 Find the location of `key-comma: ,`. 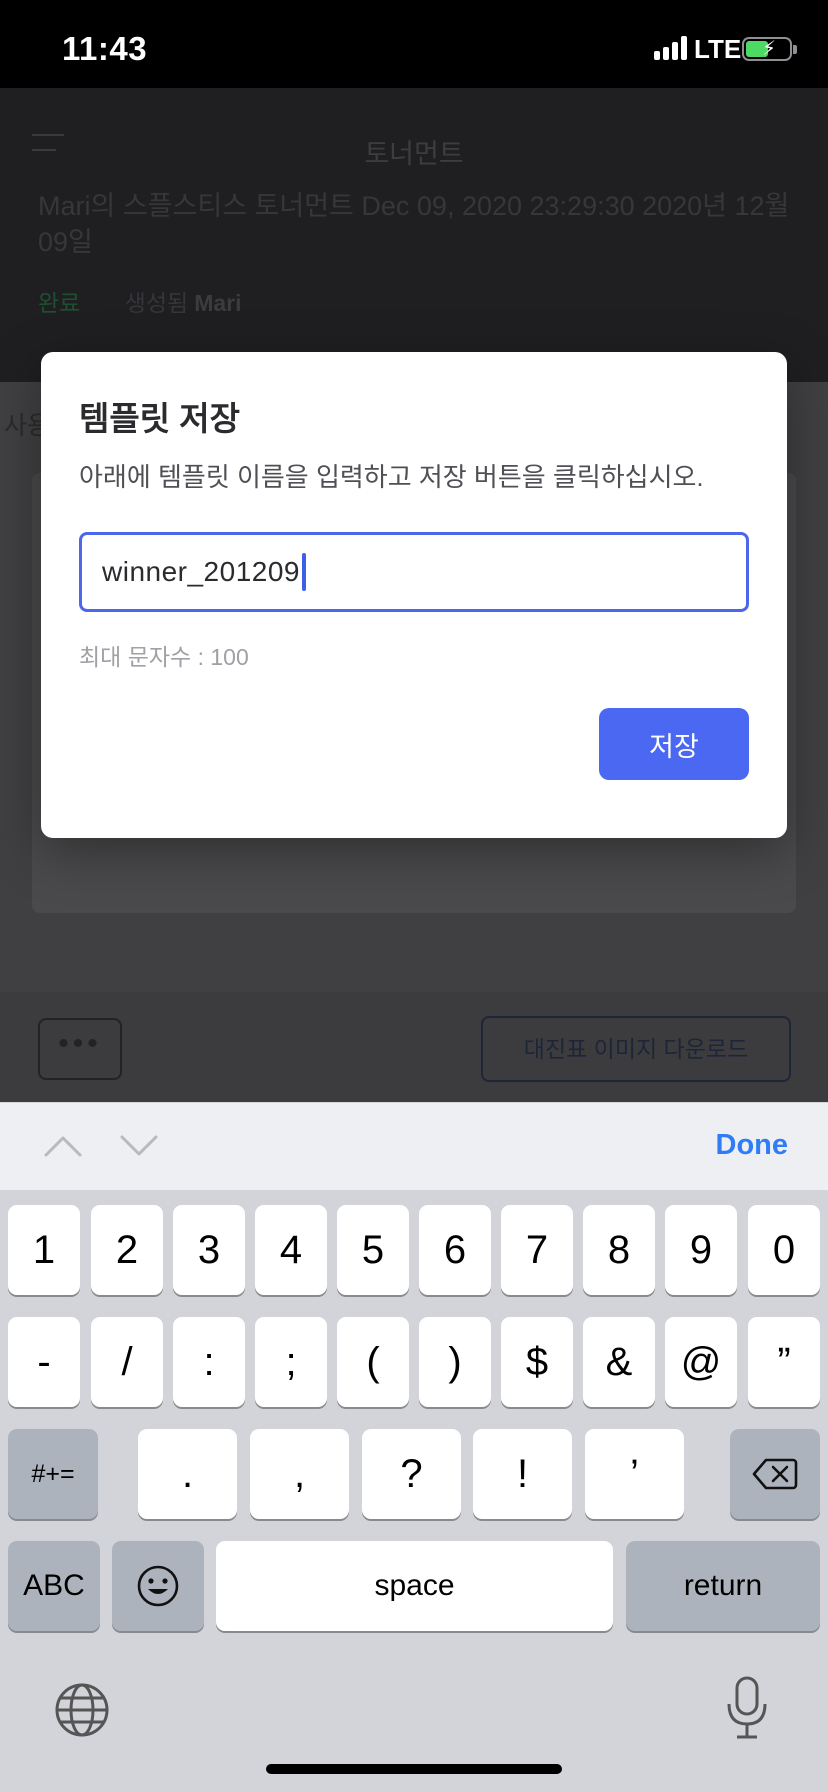

key-comma: , is located at coordinates (299, 1474).